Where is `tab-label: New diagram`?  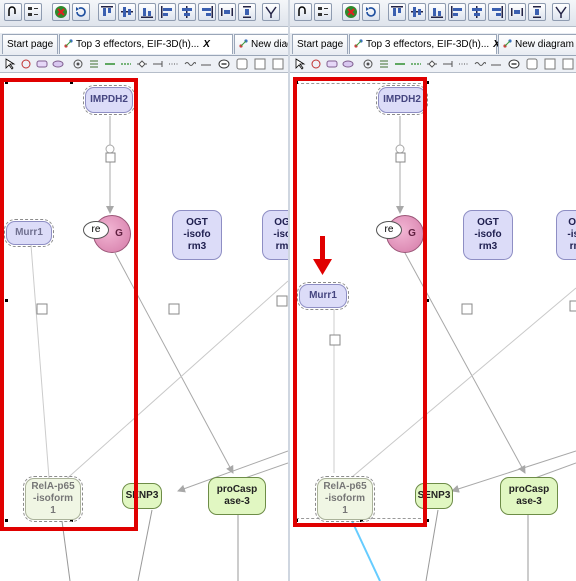 tab-label: New diagram is located at coordinates (544, 44).